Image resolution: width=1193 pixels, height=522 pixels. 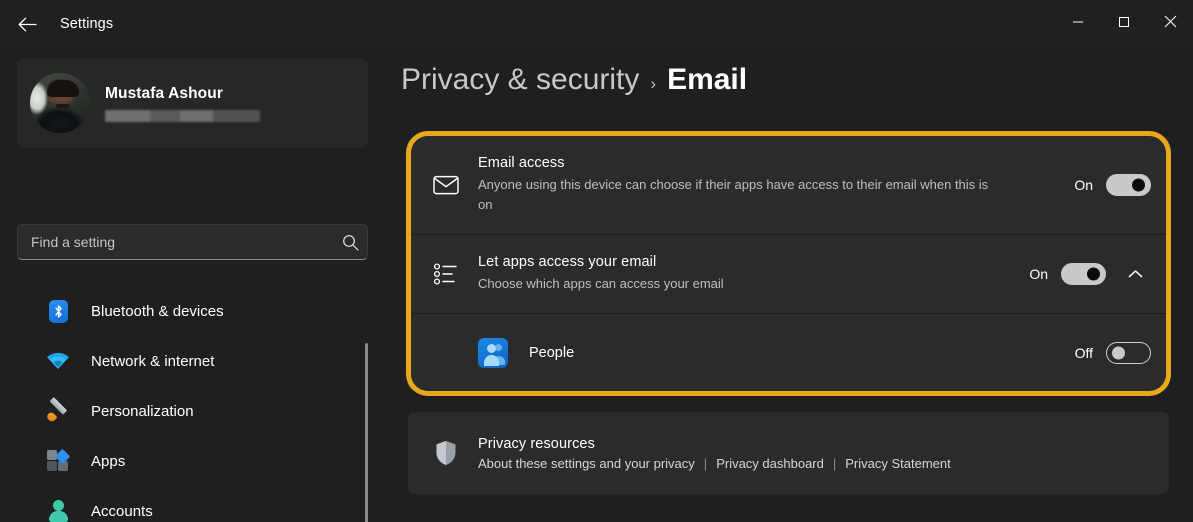 I want to click on maximize-button, so click(x=1124, y=24).